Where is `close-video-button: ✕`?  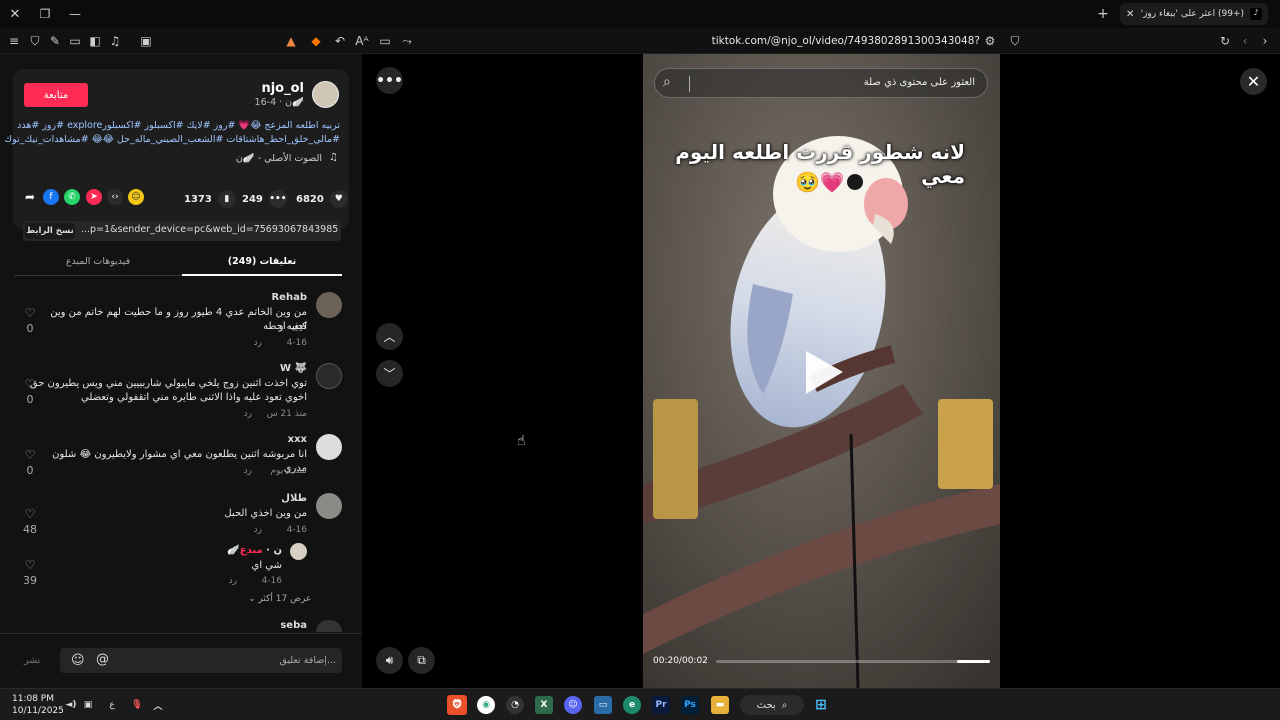 close-video-button: ✕ is located at coordinates (1253, 81).